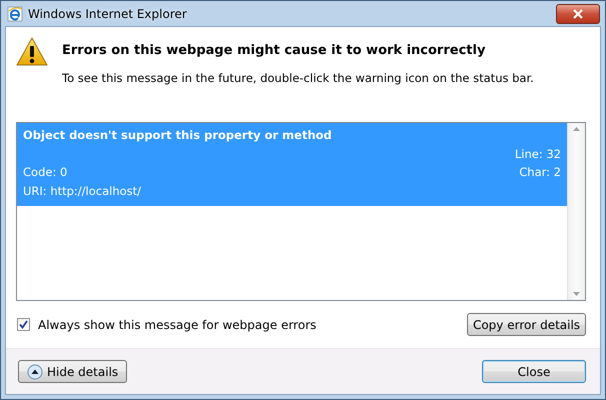 This screenshot has width=606, height=400. Describe the element at coordinates (15, 14) in the screenshot. I see `browser-logo-icon` at that location.